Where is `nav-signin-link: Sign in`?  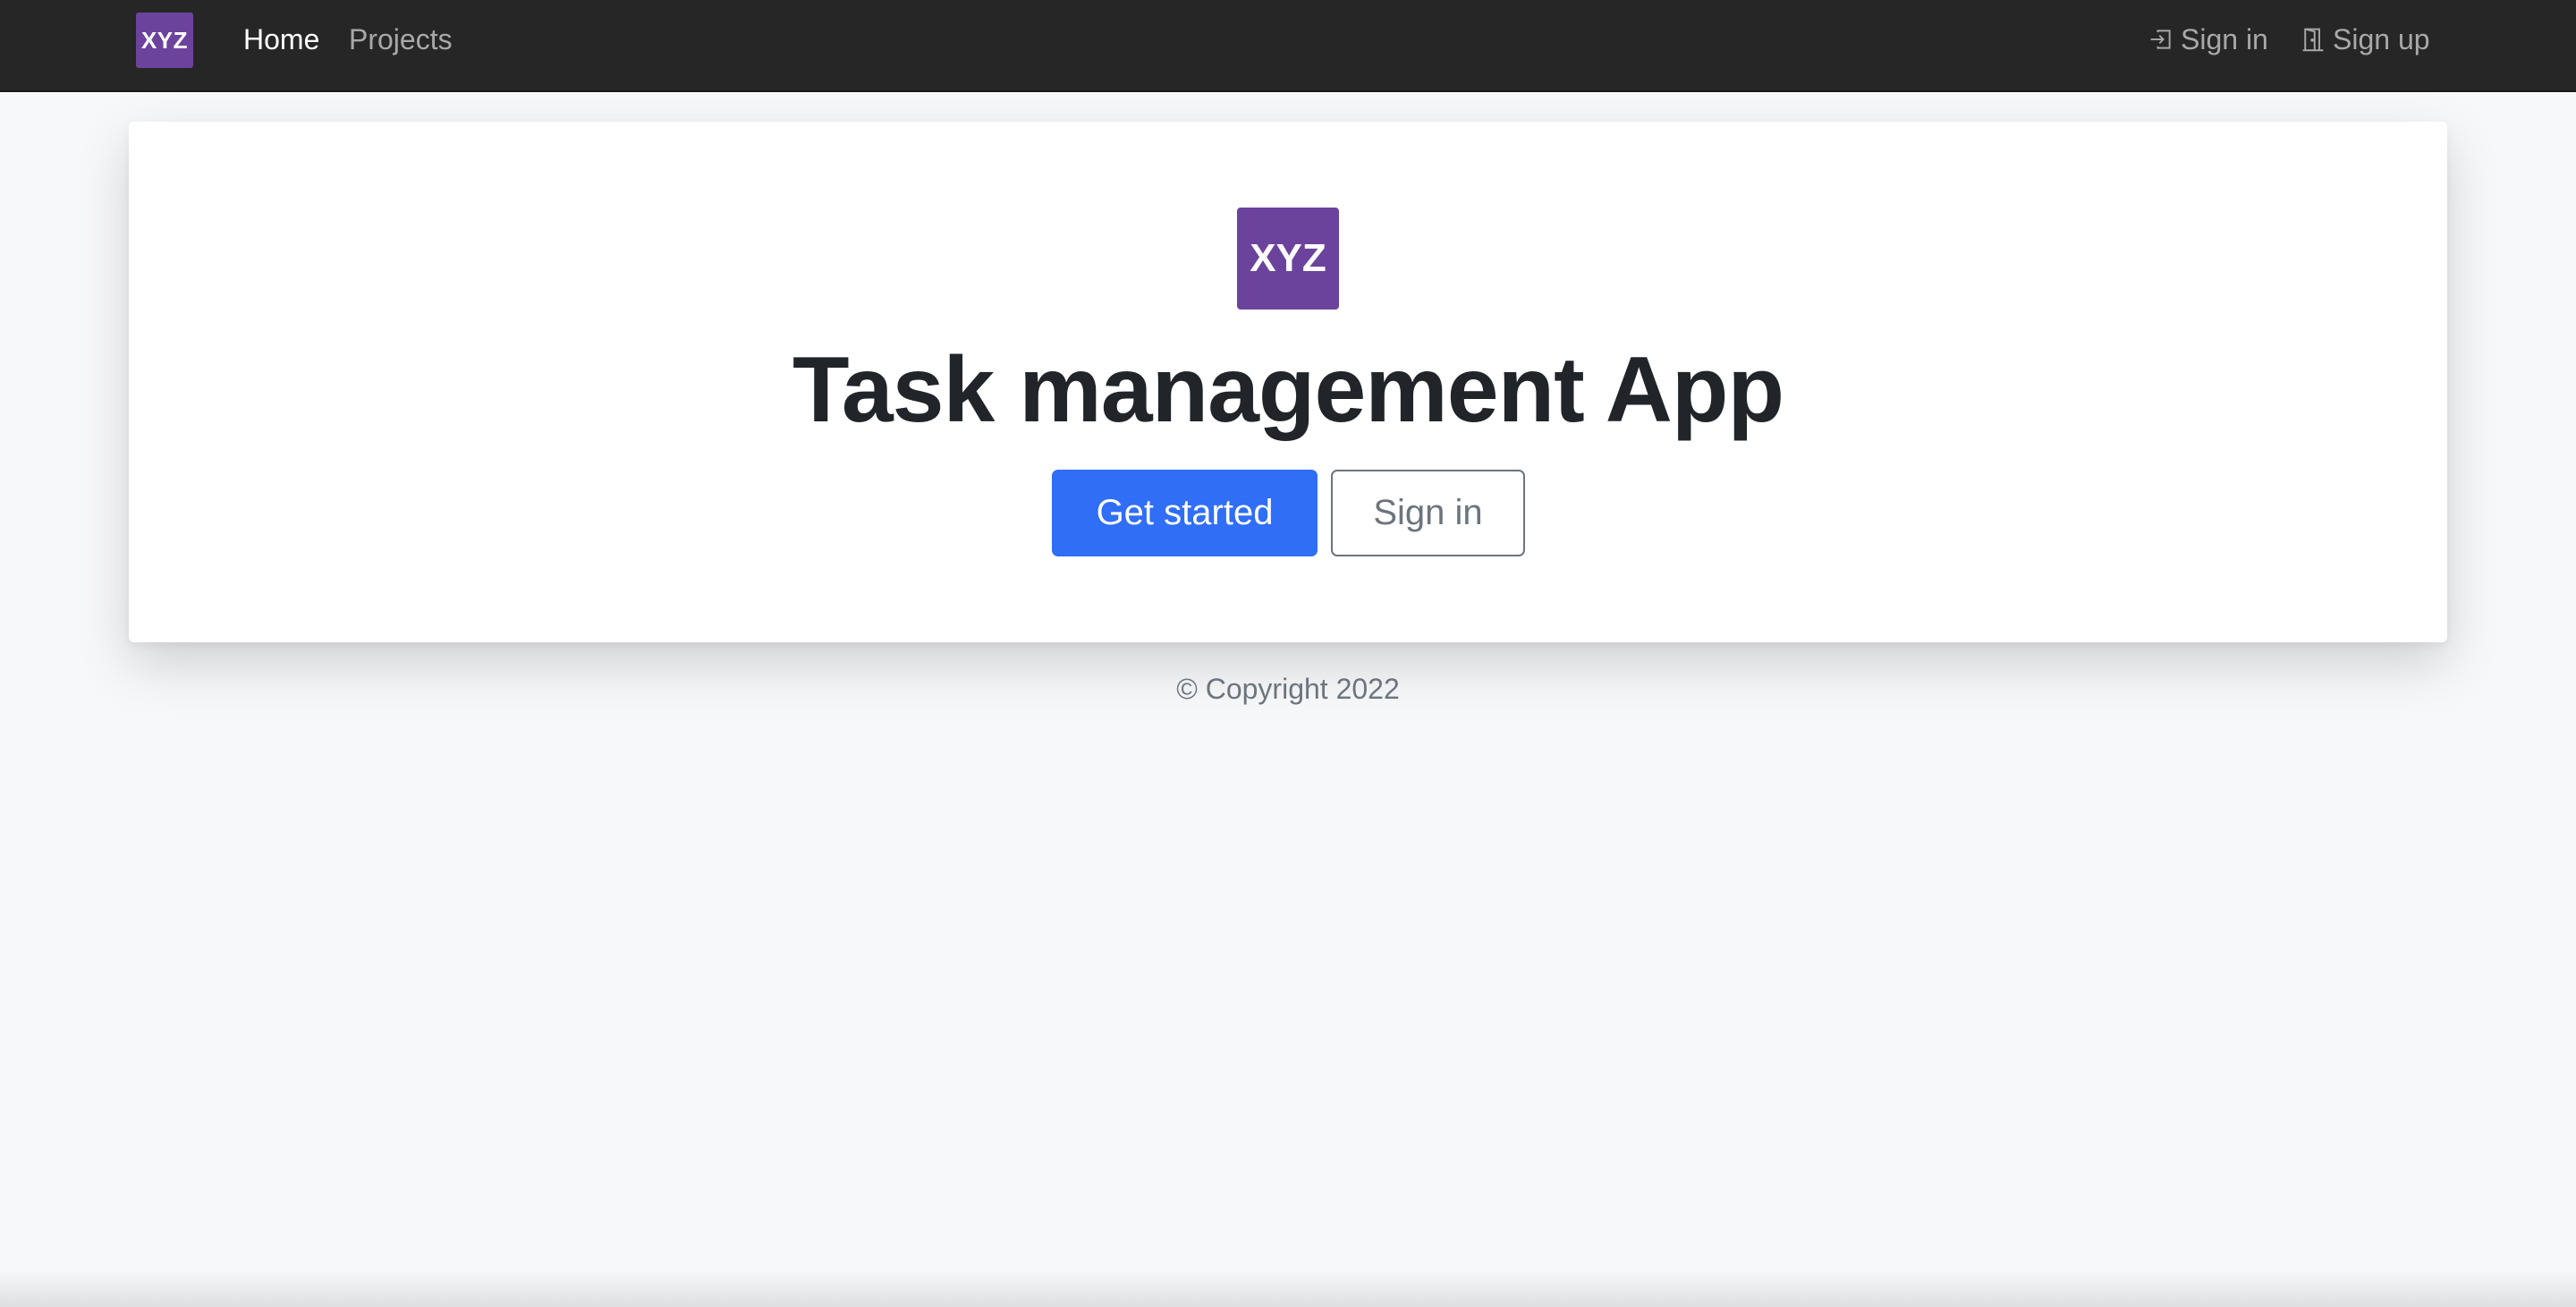 nav-signin-link: Sign in is located at coordinates (2208, 39).